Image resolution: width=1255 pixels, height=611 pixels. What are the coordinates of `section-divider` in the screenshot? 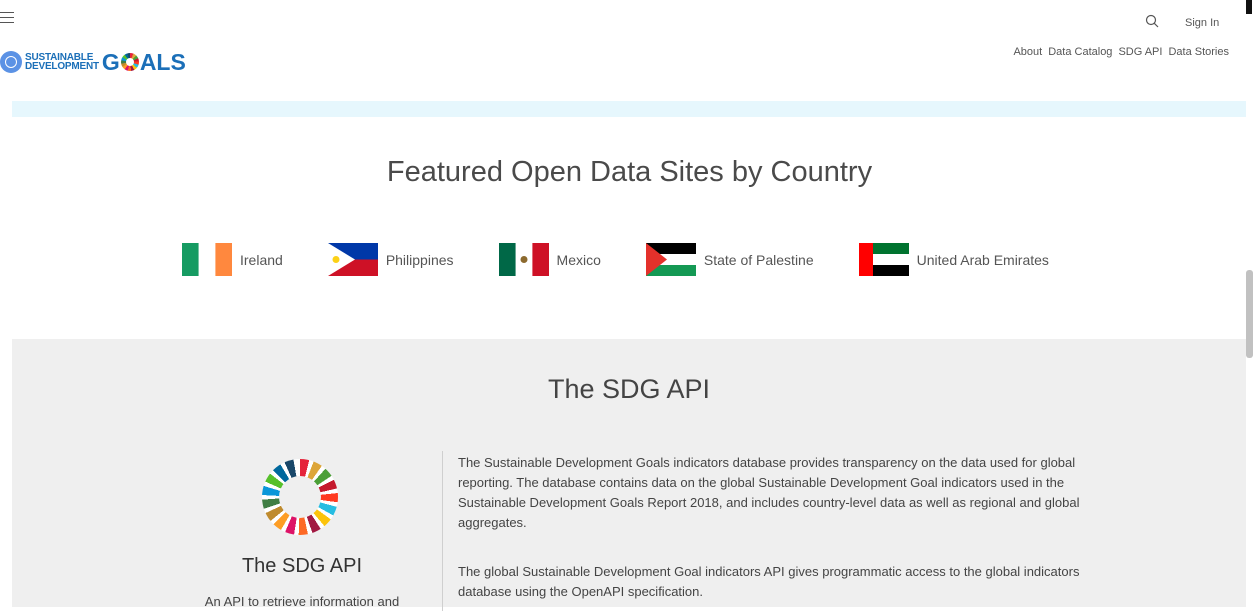 It's located at (442, 531).